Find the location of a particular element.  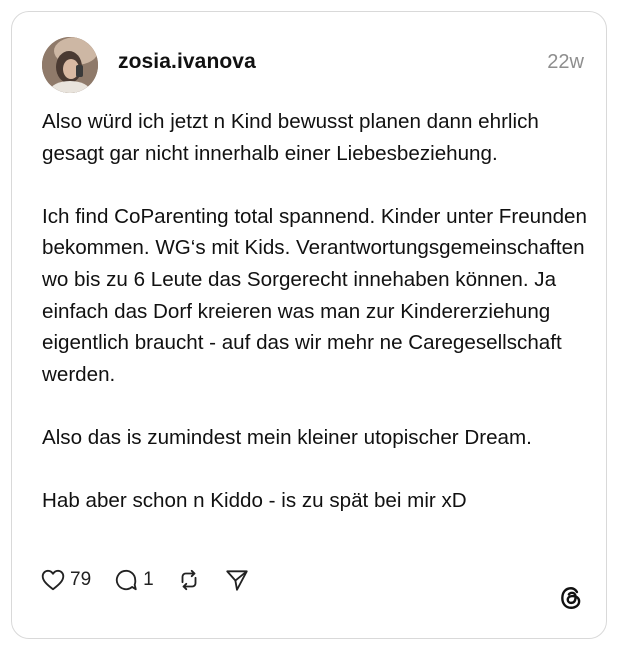

reply-button: 1 is located at coordinates (133, 580).